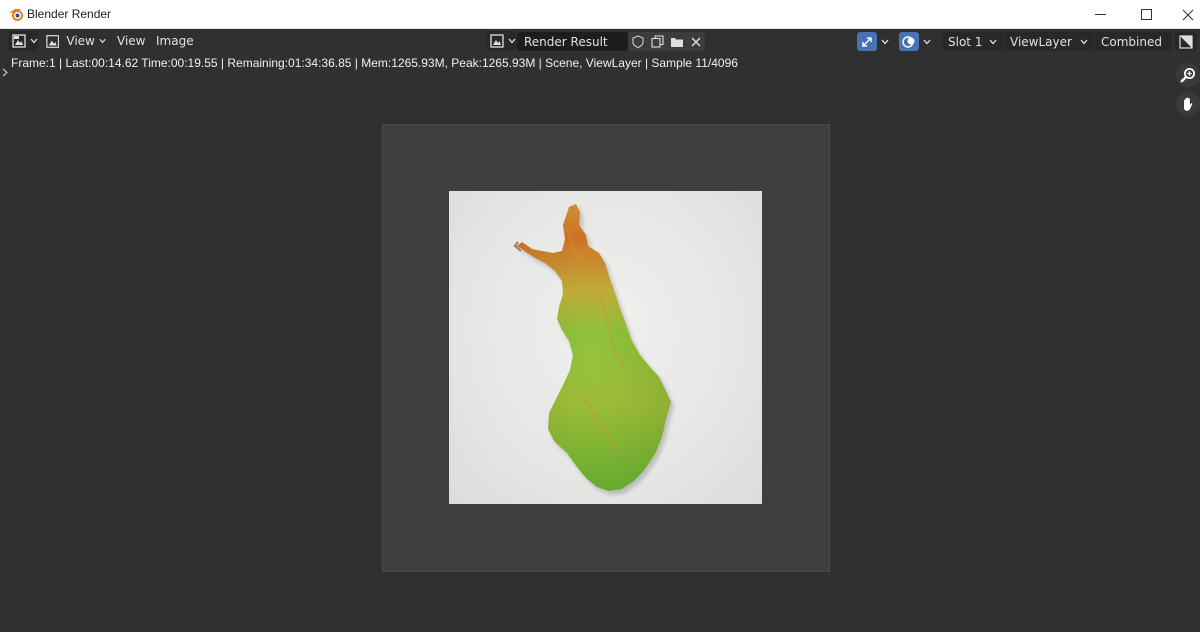 Image resolution: width=1200 pixels, height=632 pixels. I want to click on duplicate-button, so click(657, 41).